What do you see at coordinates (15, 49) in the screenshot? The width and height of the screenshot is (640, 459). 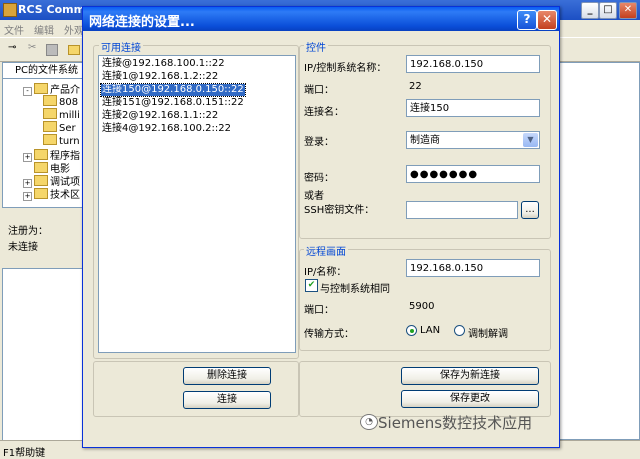 I see `connect-icon: ⊸` at bounding box center [15, 49].